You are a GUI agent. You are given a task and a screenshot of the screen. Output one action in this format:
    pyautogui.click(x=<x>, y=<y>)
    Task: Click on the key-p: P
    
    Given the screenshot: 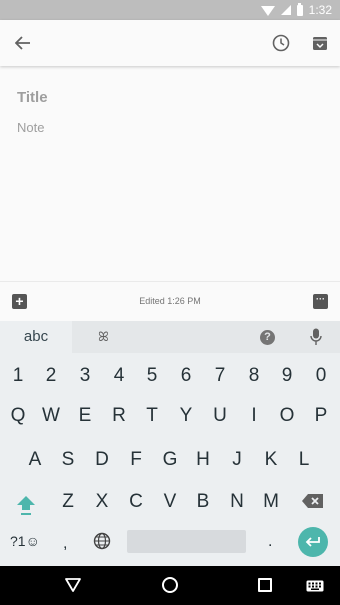 What is the action you would take?
    pyautogui.click(x=321, y=416)
    